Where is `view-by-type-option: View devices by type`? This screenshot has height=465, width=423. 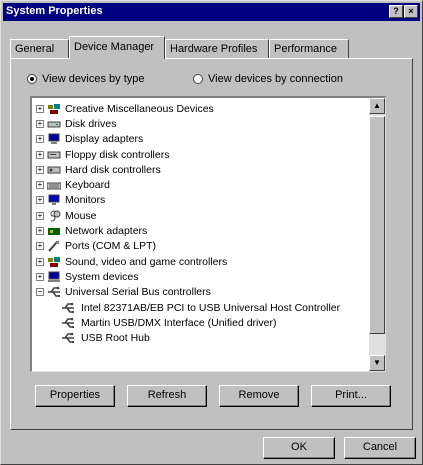
view-by-type-option: View devices by type is located at coordinates (86, 79).